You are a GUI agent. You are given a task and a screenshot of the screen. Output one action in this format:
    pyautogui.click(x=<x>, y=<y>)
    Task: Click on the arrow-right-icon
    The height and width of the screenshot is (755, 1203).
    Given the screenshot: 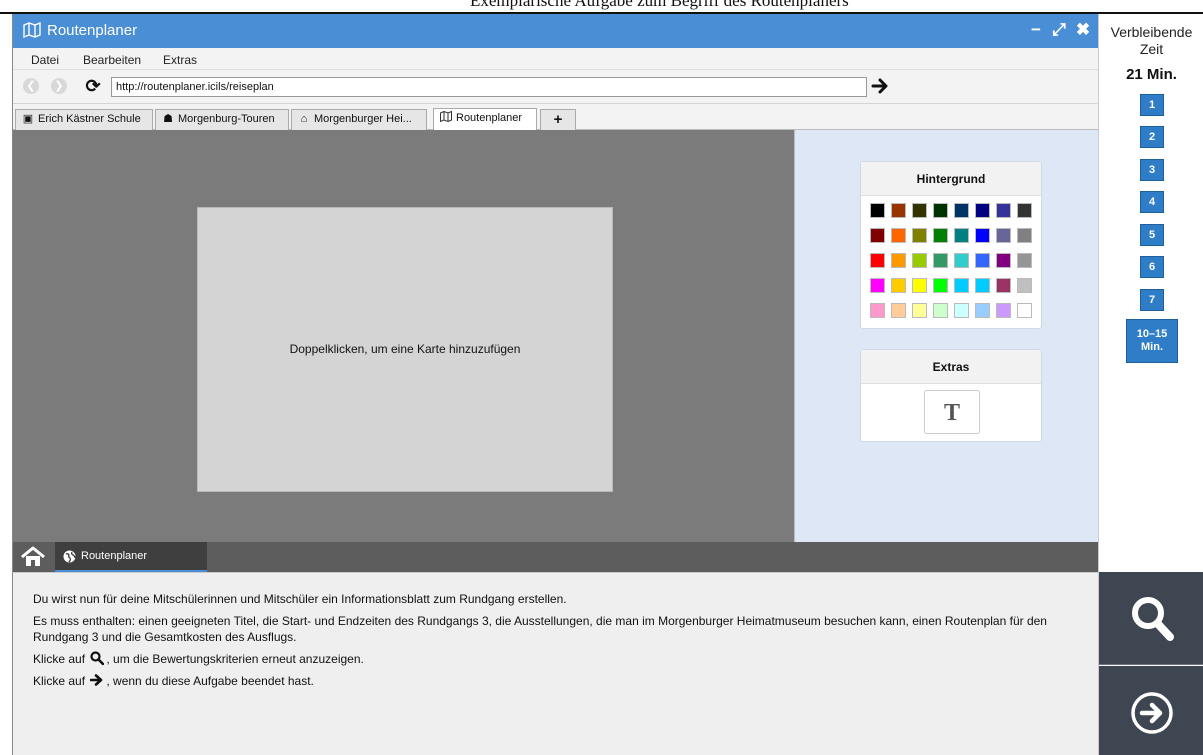 What is the action you would take?
    pyautogui.click(x=96, y=680)
    